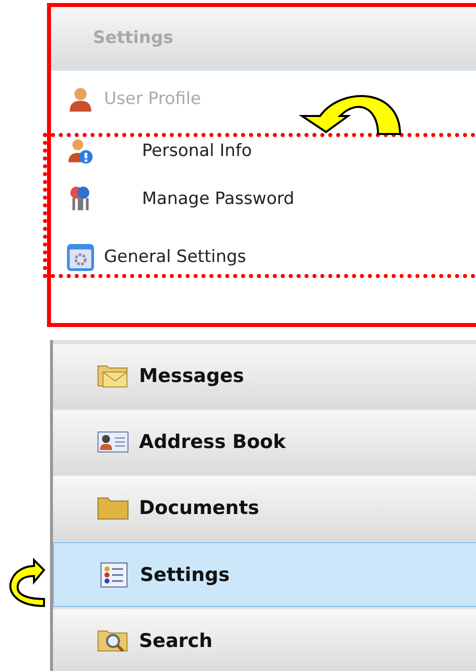 The image size is (476, 671). I want to click on nav-tab: Settings, so click(264, 574).